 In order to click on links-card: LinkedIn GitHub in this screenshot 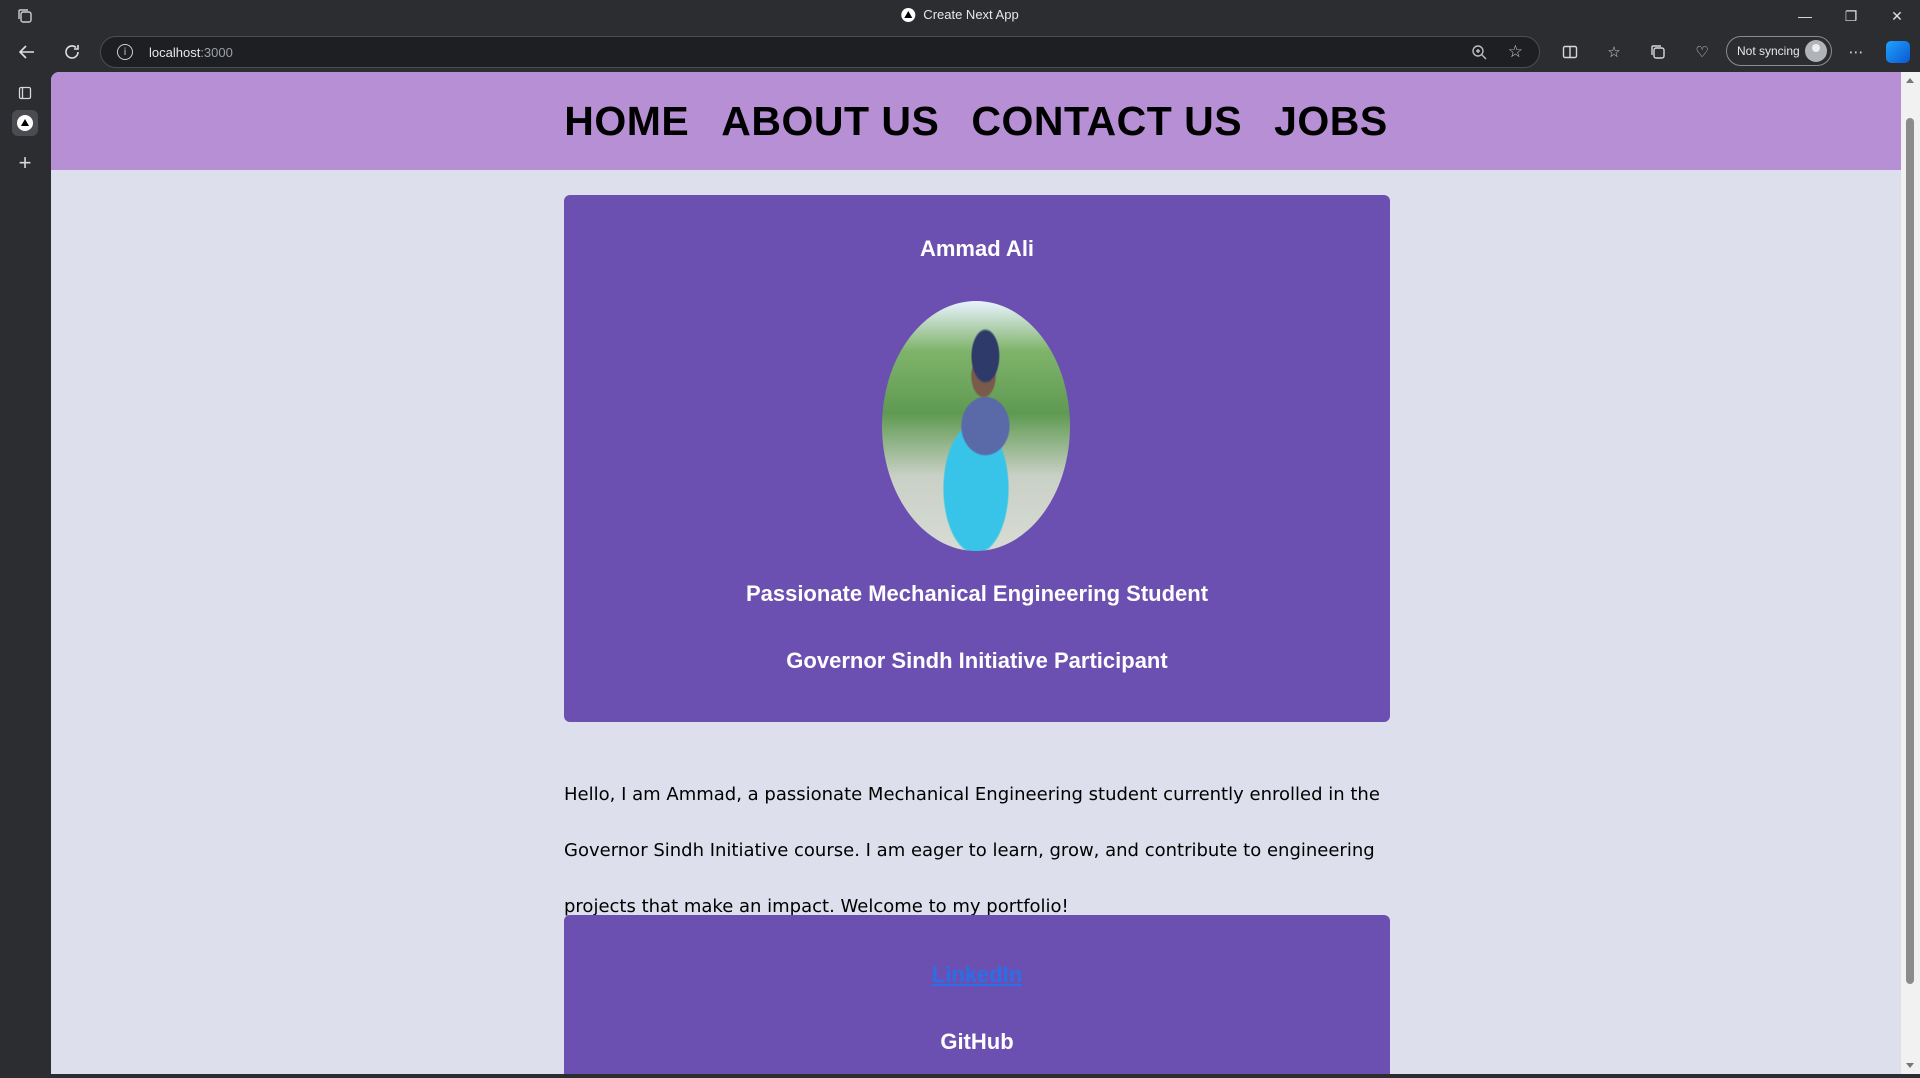, I will do `click(977, 994)`.